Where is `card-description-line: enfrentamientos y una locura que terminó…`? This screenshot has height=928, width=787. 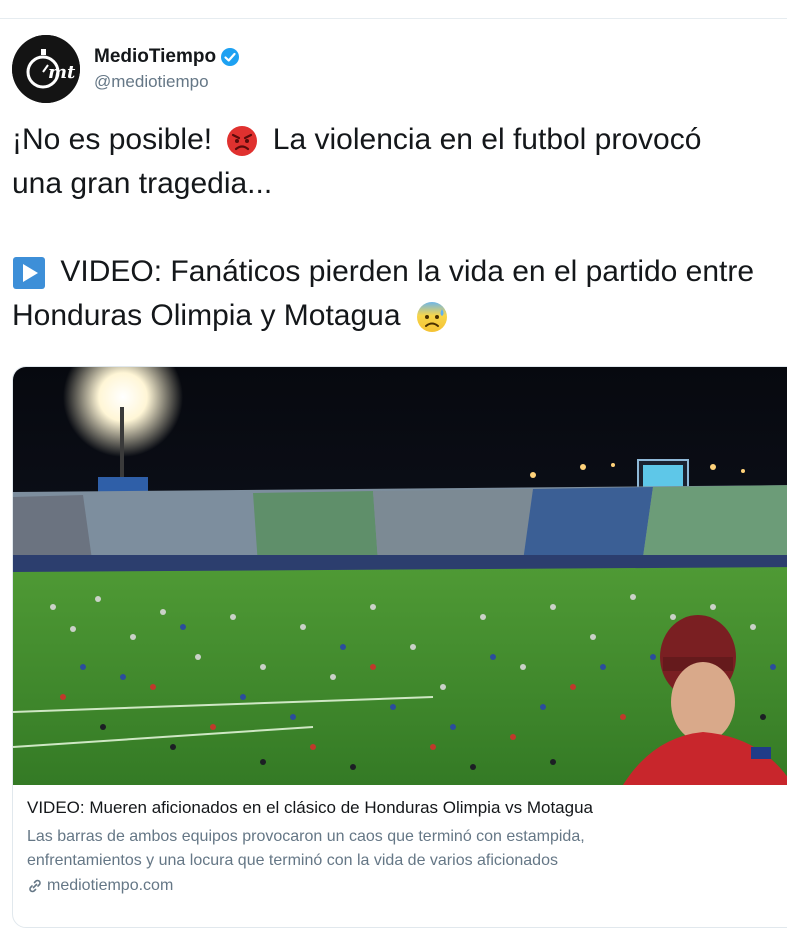
card-description-line: enfrentamientos y una locura que terminó… is located at coordinates (292, 860).